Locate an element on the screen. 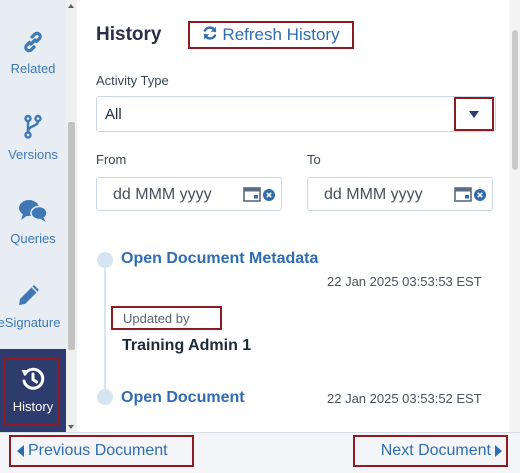 The width and height of the screenshot is (520, 473). sidebar-item-label: Queries is located at coordinates (33, 238).